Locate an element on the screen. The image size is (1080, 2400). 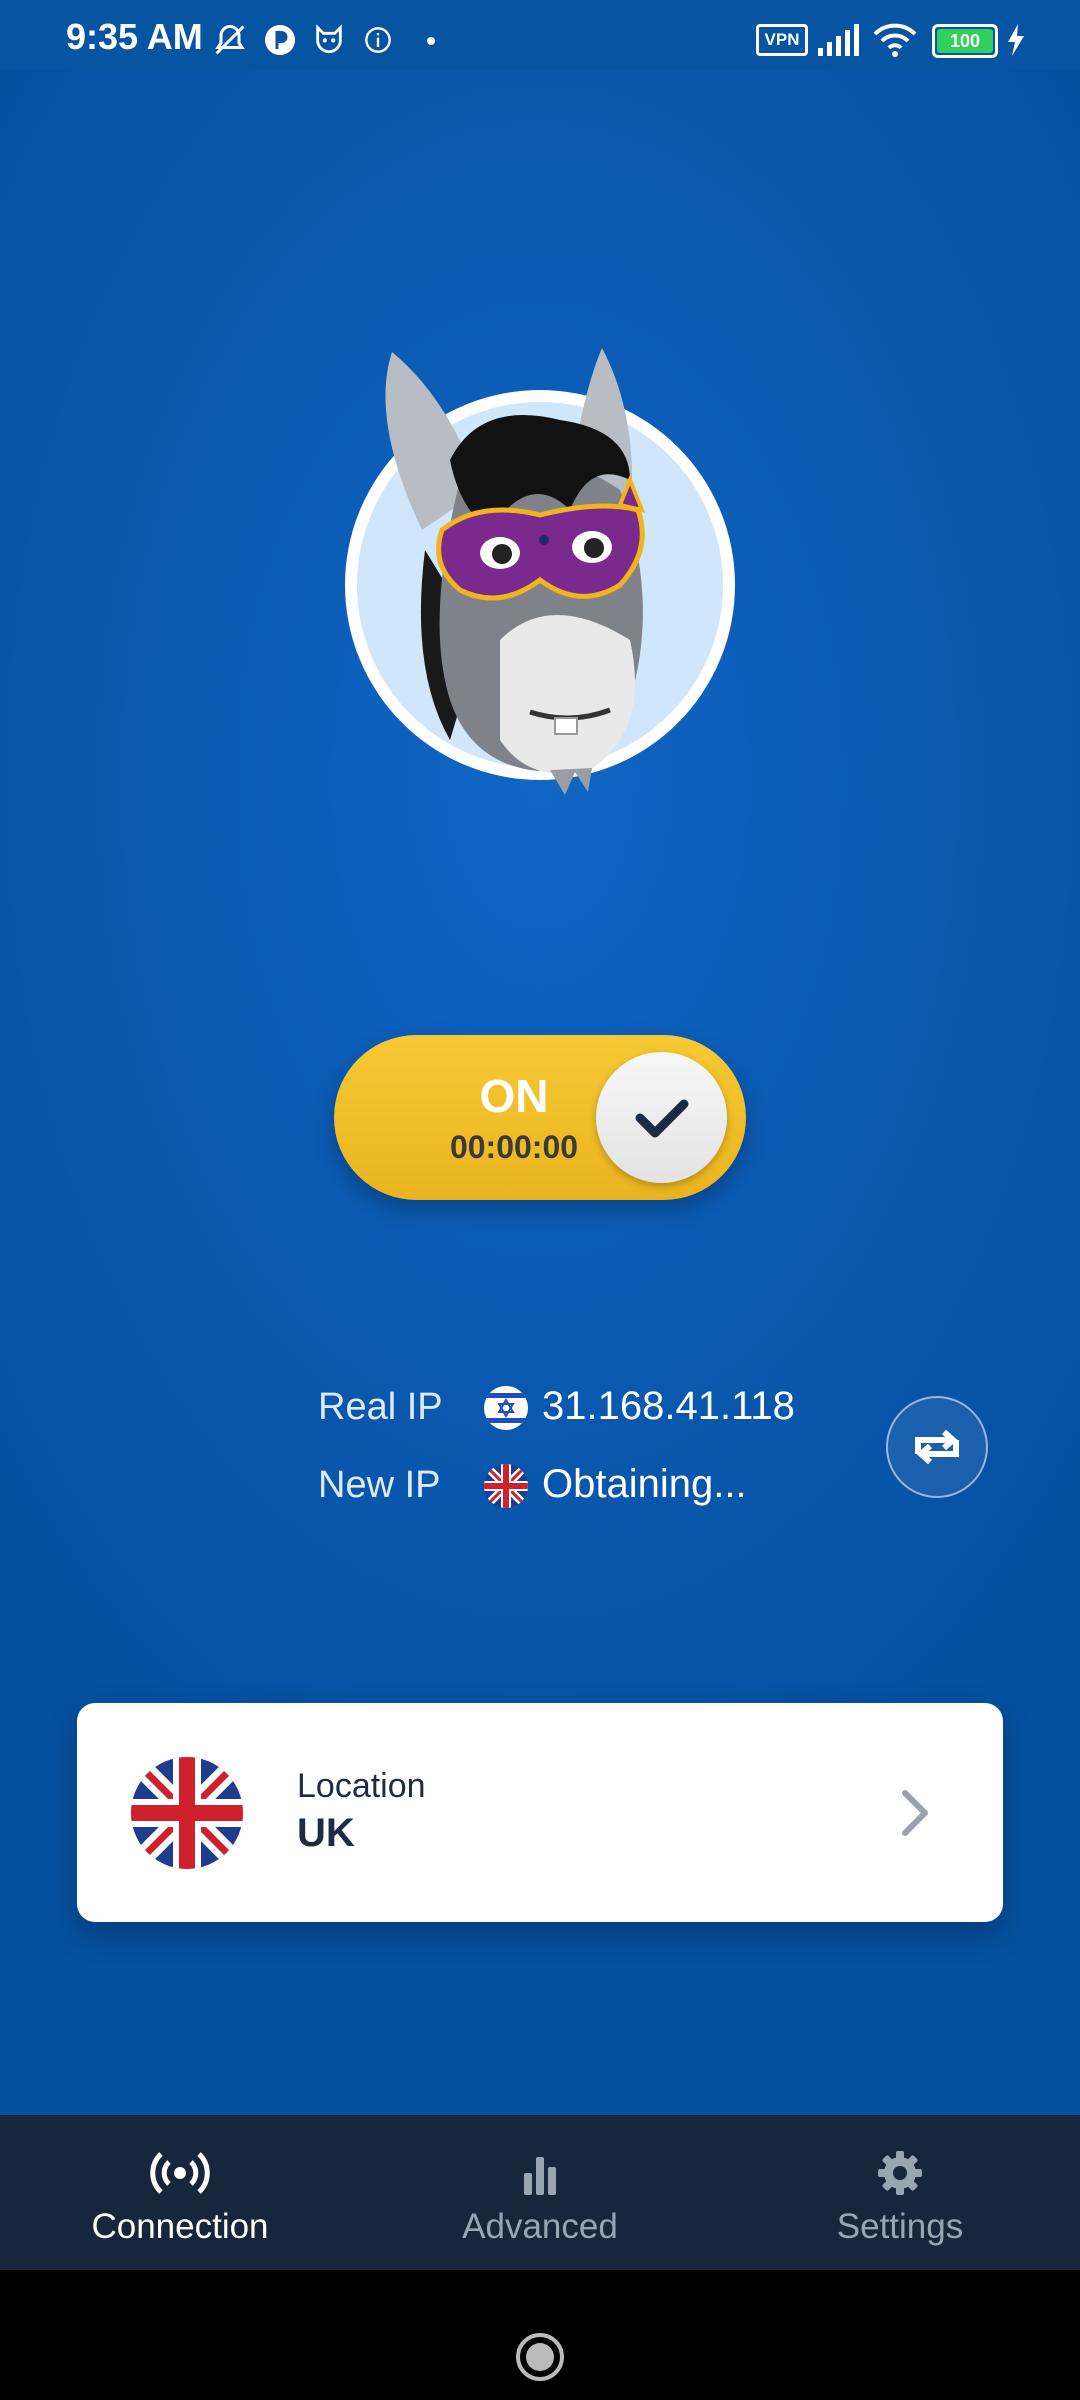
tab-connection: Connection is located at coordinates (180, 2192).